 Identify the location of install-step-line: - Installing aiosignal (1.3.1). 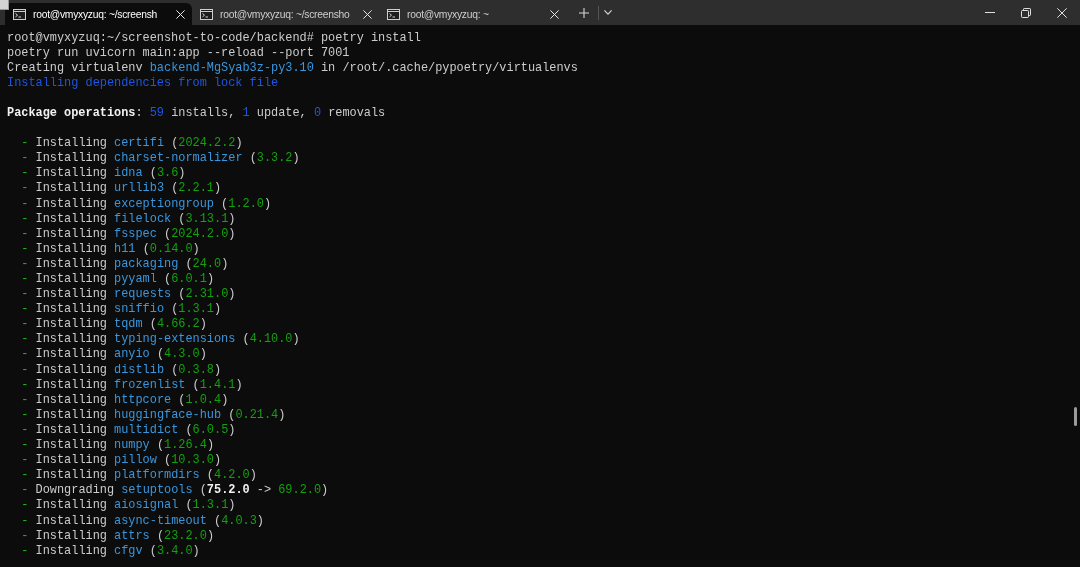
(128, 506).